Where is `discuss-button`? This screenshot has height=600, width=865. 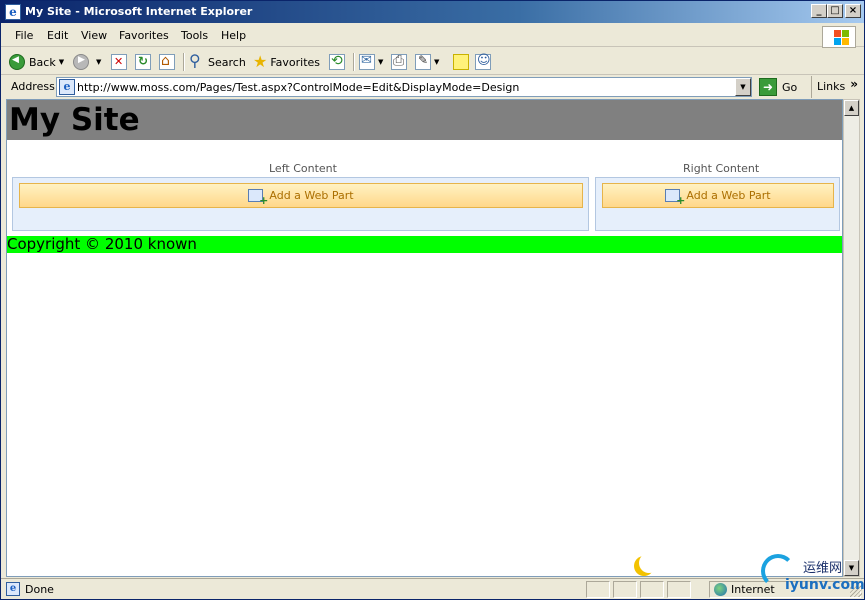 discuss-button is located at coordinates (461, 62).